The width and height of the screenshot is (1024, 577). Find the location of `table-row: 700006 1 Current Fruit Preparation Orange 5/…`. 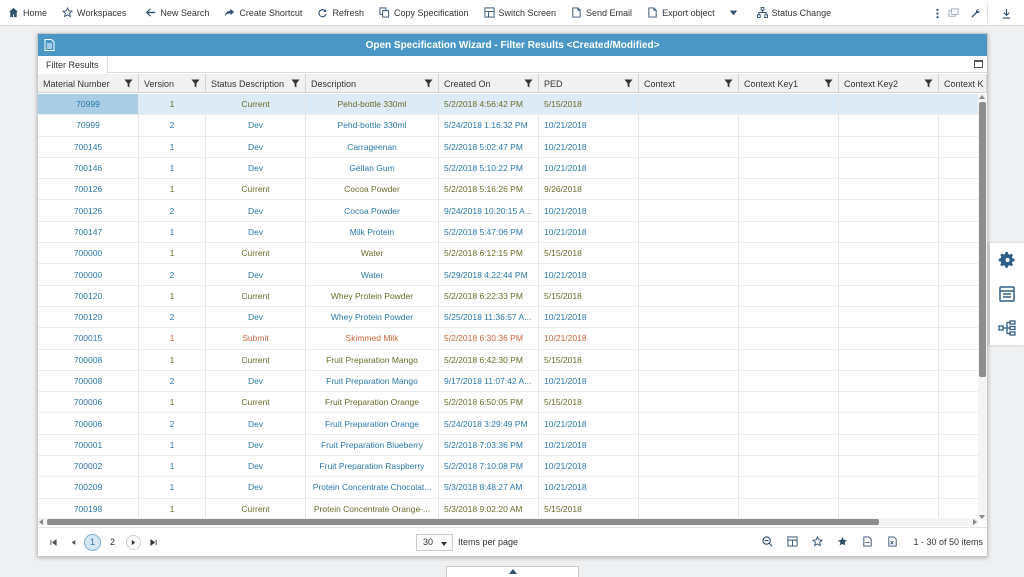

table-row: 700006 1 Current Fruit Preparation Orange 5/… is located at coordinates (508, 403).